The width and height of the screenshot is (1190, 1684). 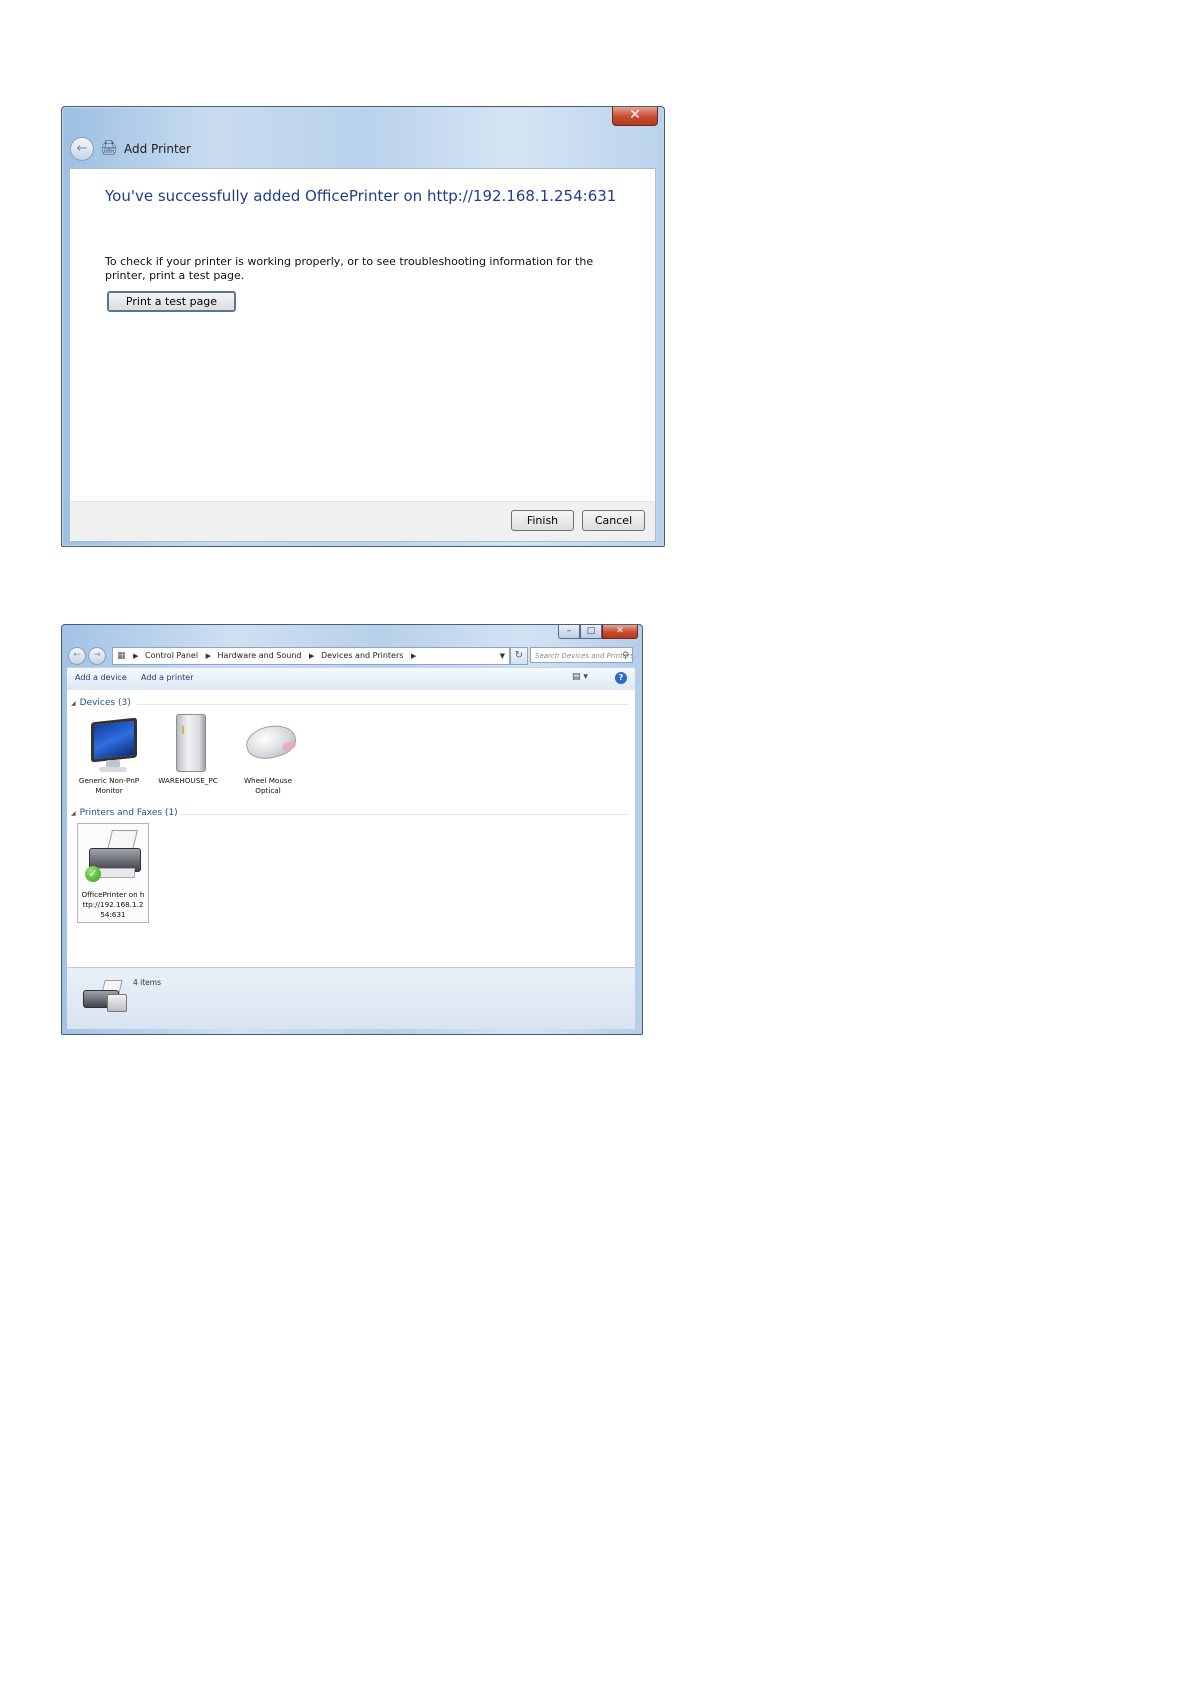 I want to click on forward-arrow-icon: →, so click(x=97, y=656).